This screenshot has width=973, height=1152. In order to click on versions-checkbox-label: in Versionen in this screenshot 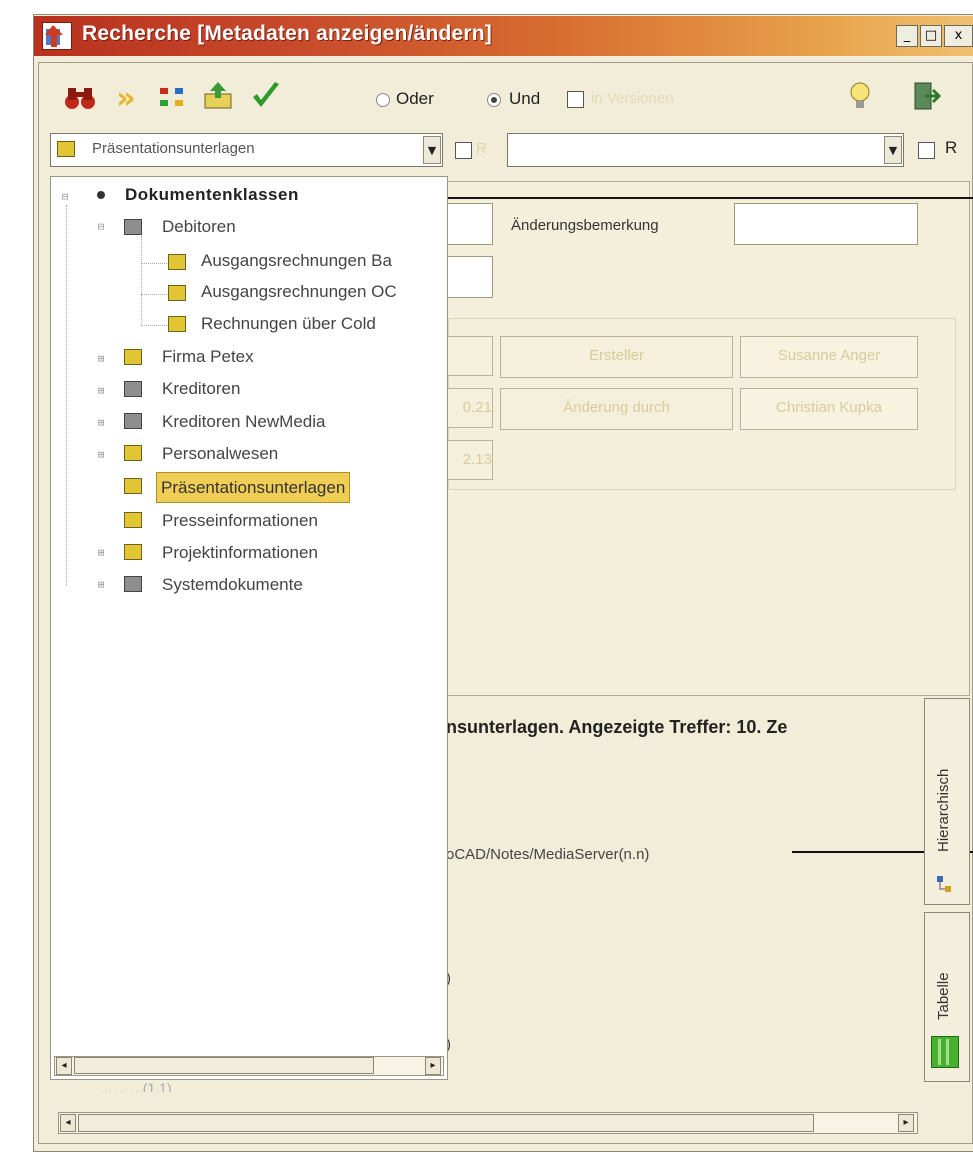, I will do `click(632, 98)`.